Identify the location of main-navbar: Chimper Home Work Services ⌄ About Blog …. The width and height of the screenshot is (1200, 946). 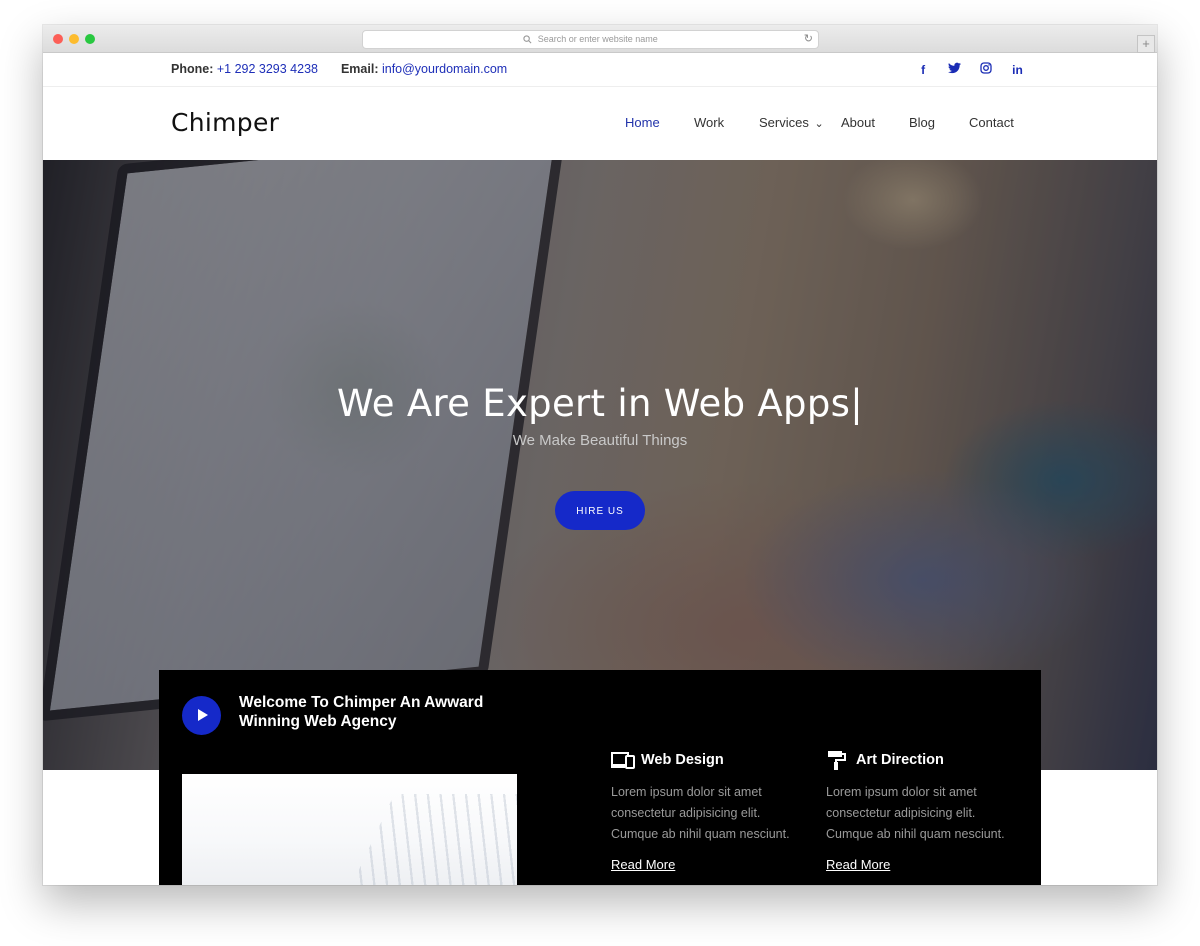
(600, 123).